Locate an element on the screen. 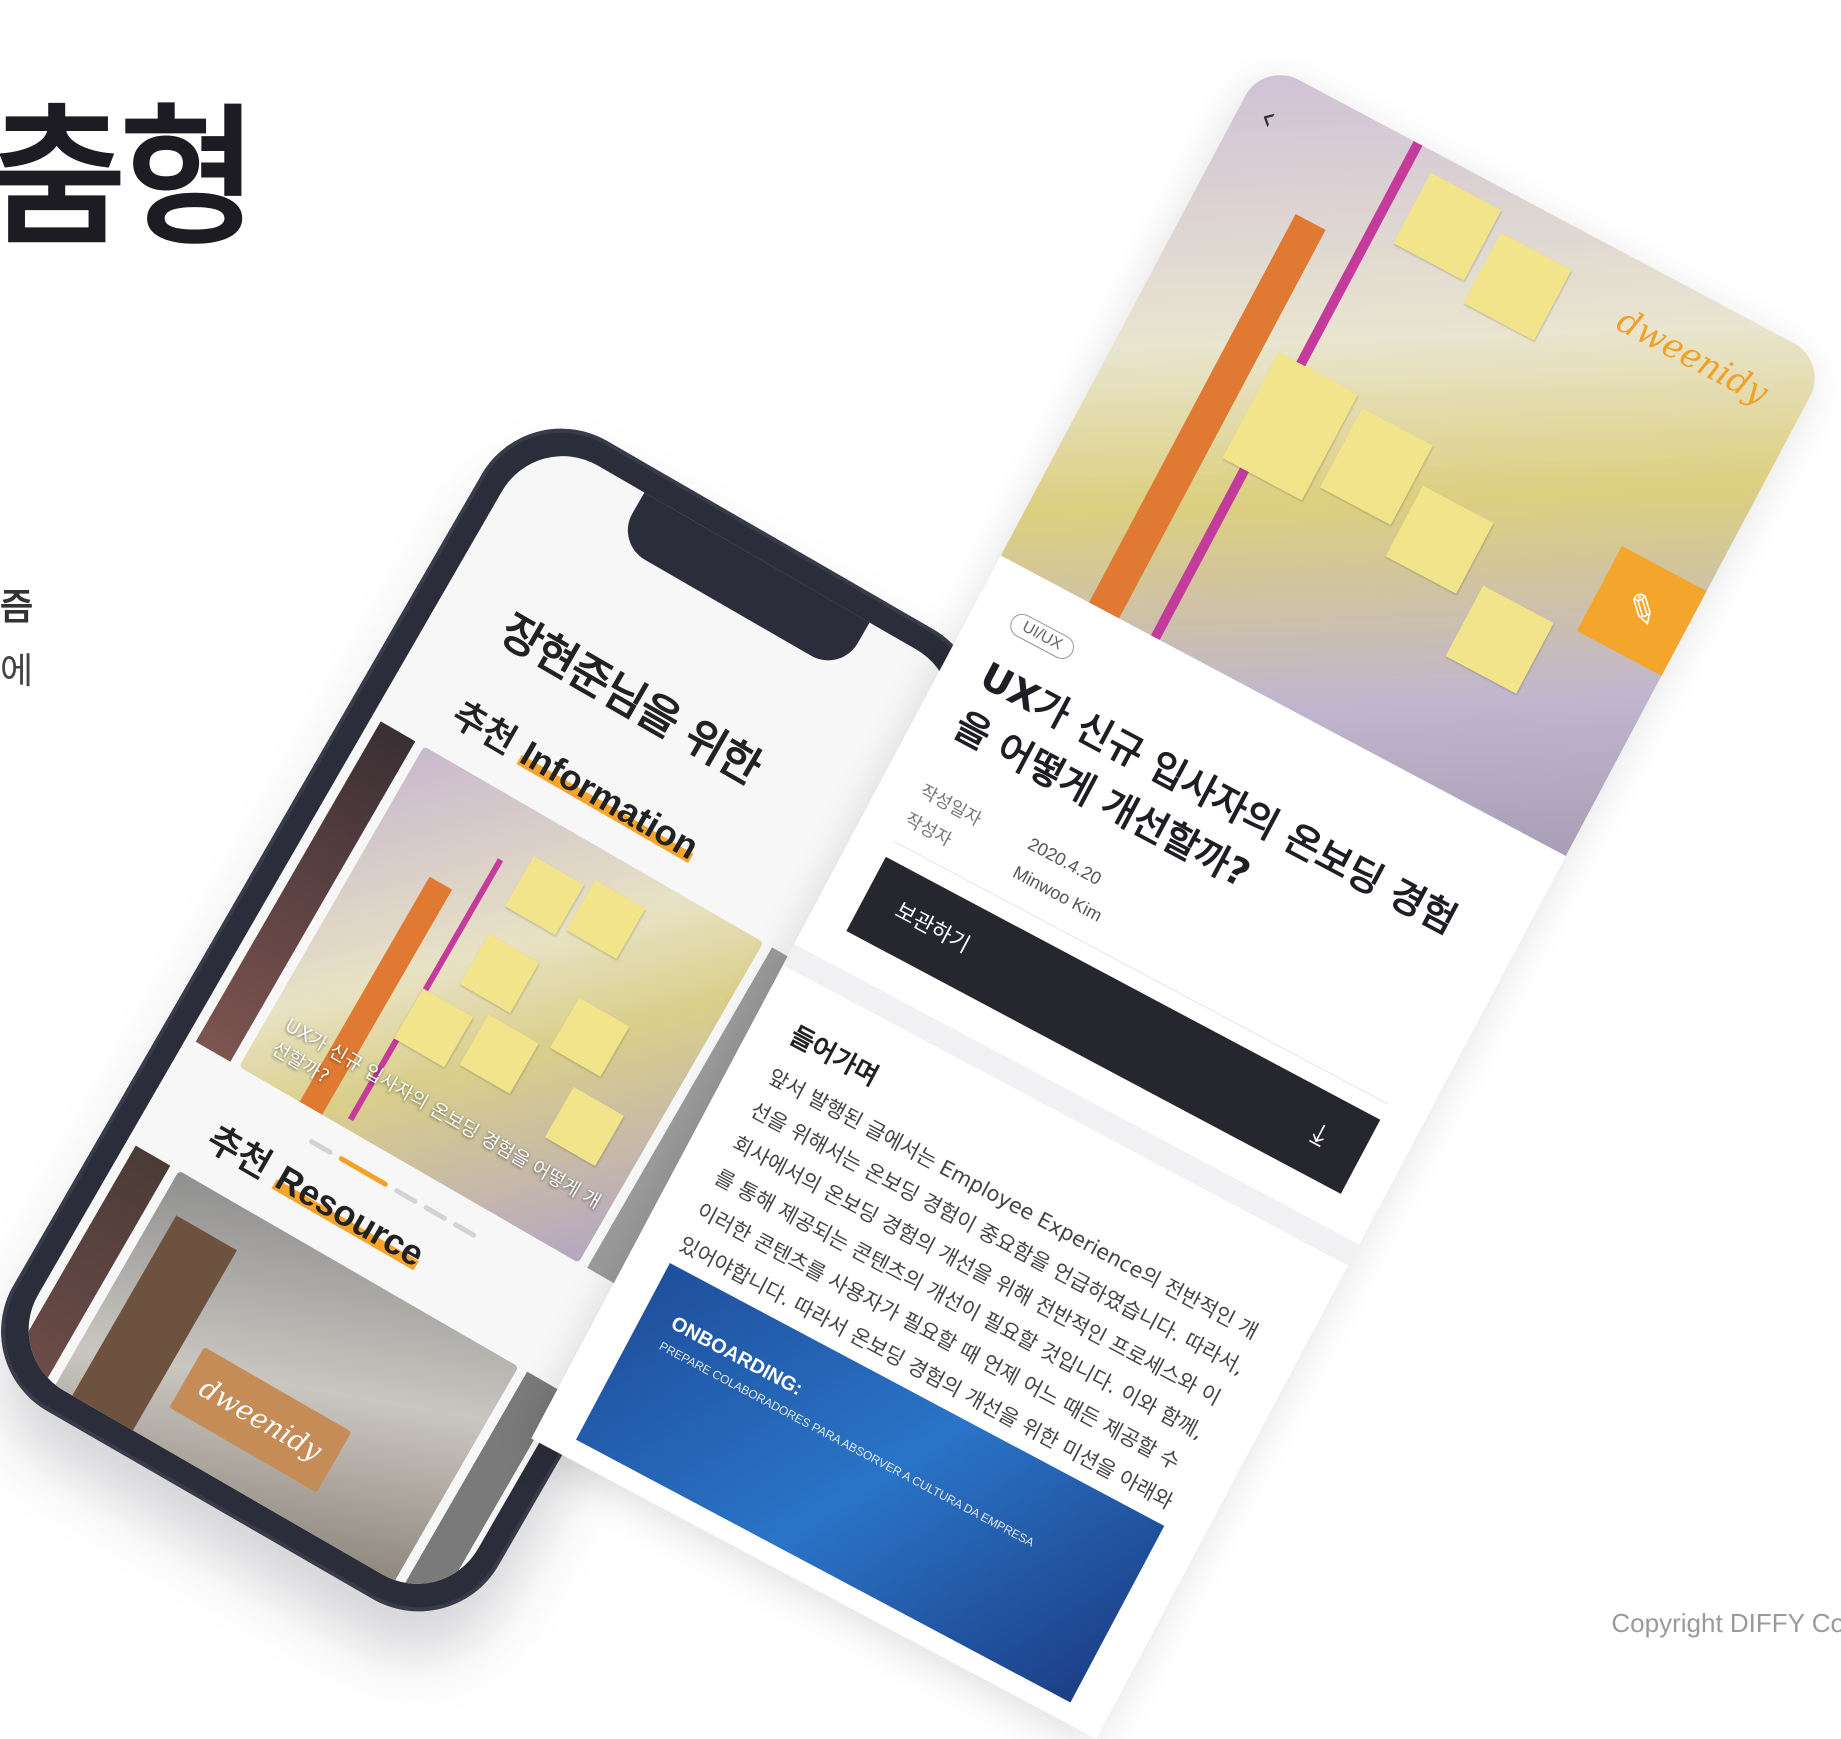  carousel-dot-active is located at coordinates (118, 1594).